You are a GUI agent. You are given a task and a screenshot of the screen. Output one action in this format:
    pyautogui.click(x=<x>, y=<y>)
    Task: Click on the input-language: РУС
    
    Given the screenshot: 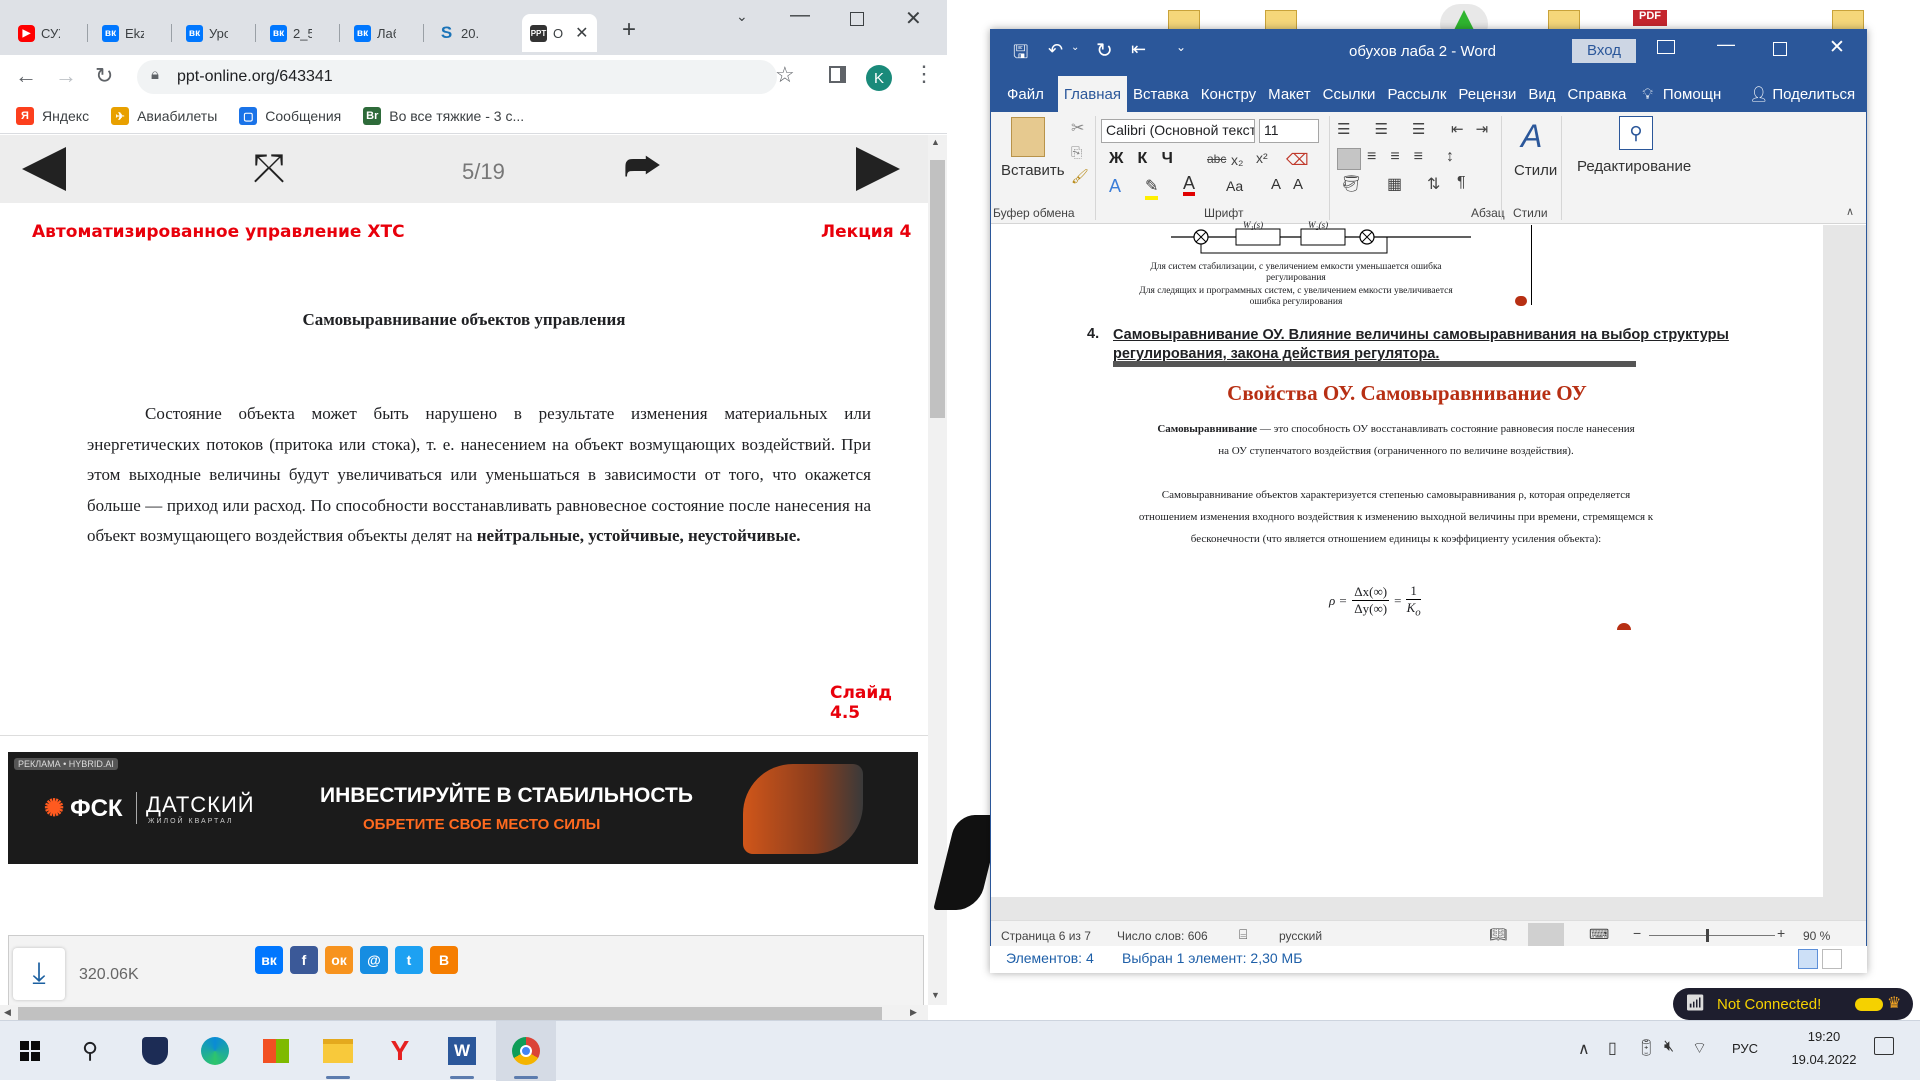 What is the action you would take?
    pyautogui.click(x=1745, y=1048)
    